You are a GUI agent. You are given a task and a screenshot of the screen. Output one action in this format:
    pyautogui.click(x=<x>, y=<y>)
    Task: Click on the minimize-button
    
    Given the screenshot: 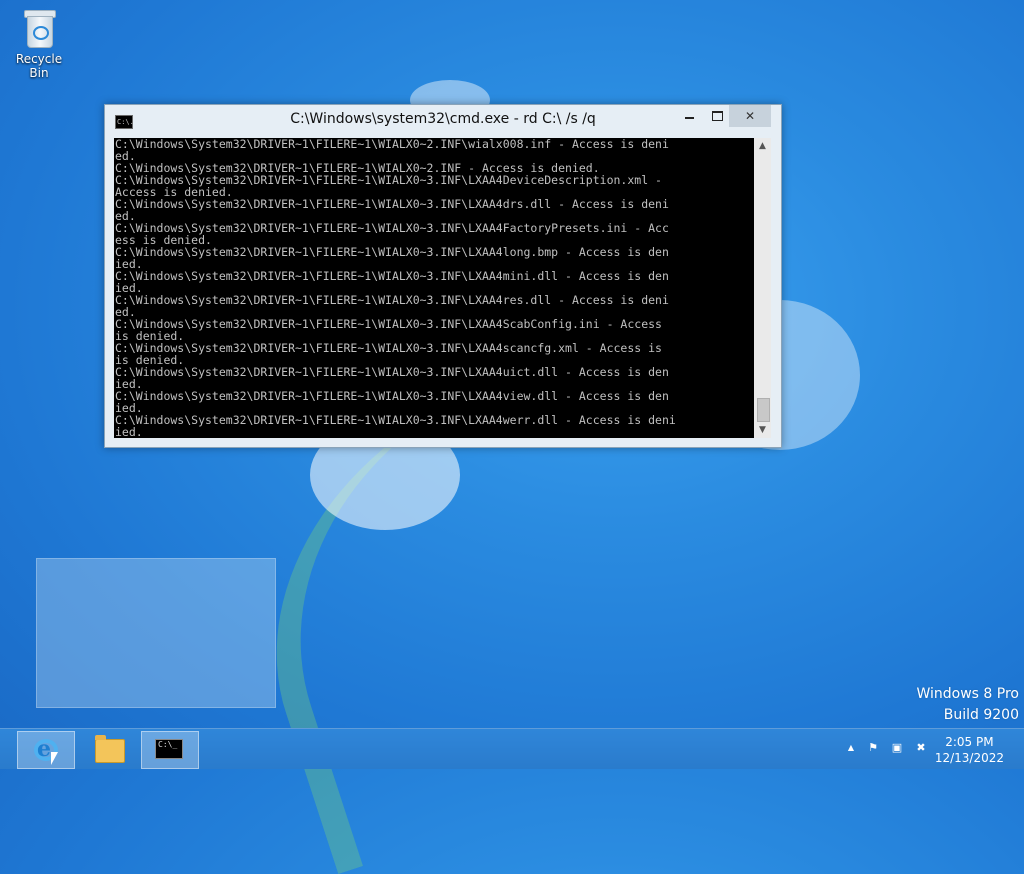 What is the action you would take?
    pyautogui.click(x=689, y=116)
    